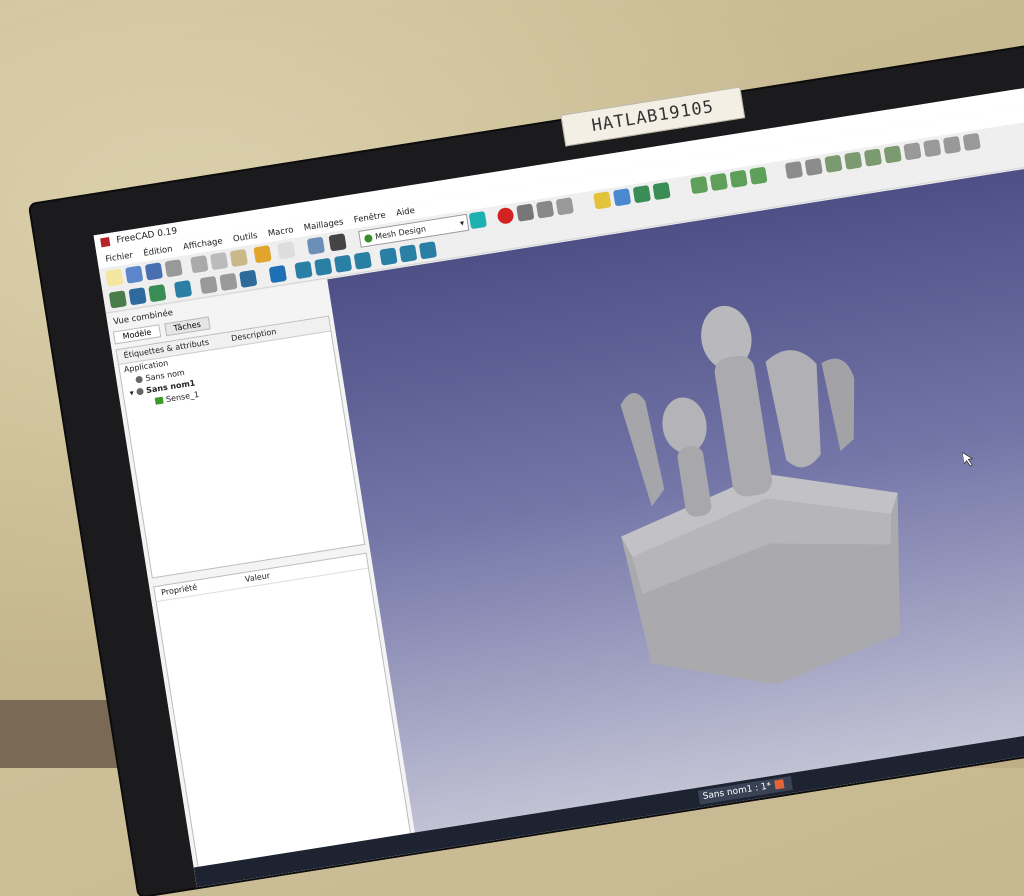  Describe the element at coordinates (737, 791) in the screenshot. I see `taskbar-item-label: Sans nom1 : 1*` at that location.